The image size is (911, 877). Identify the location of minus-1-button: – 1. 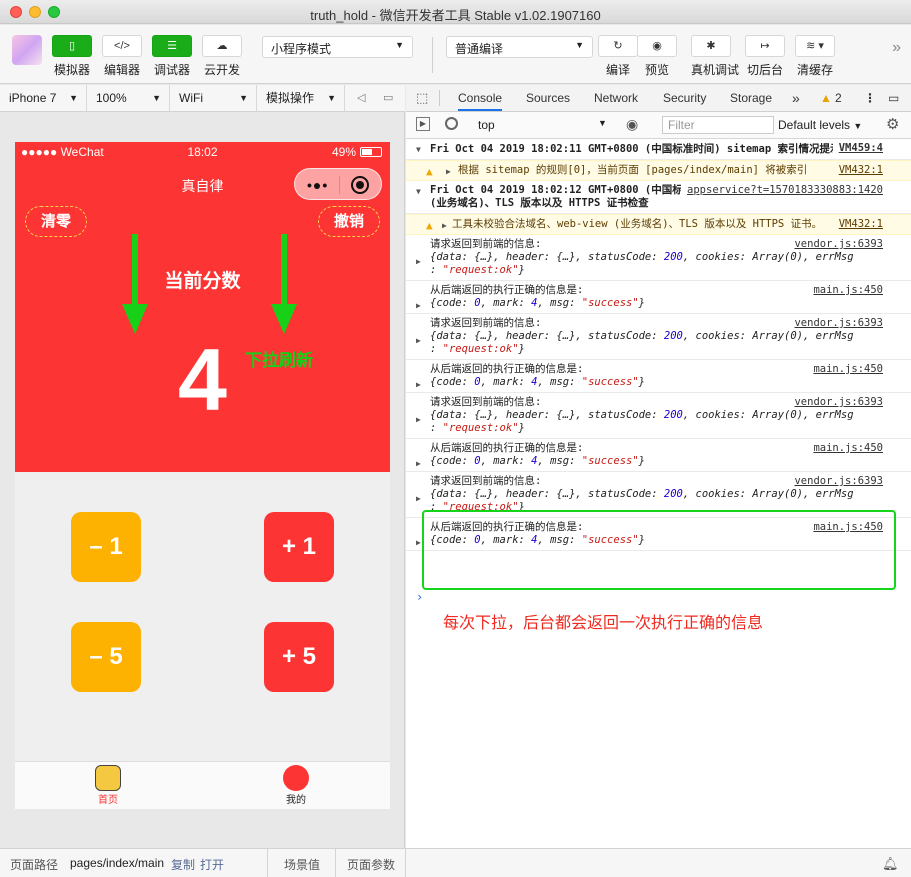
(106, 547).